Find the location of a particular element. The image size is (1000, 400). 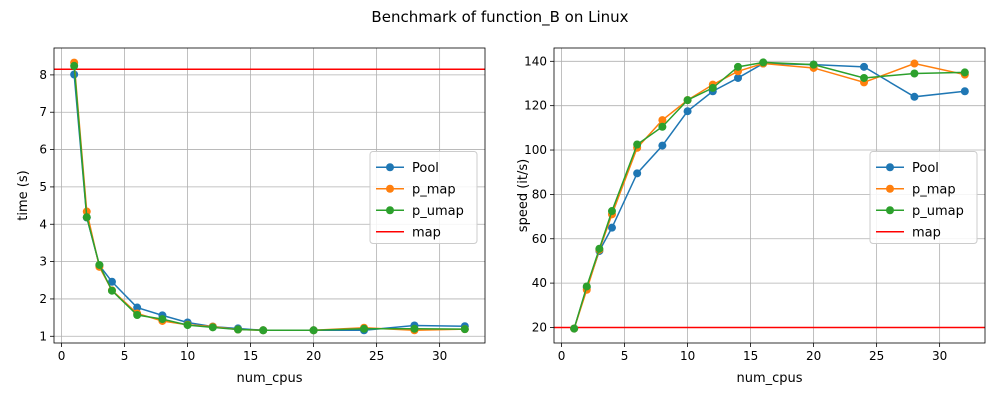

figure-title: Benchmark of function_B on Linux is located at coordinates (499, 17).